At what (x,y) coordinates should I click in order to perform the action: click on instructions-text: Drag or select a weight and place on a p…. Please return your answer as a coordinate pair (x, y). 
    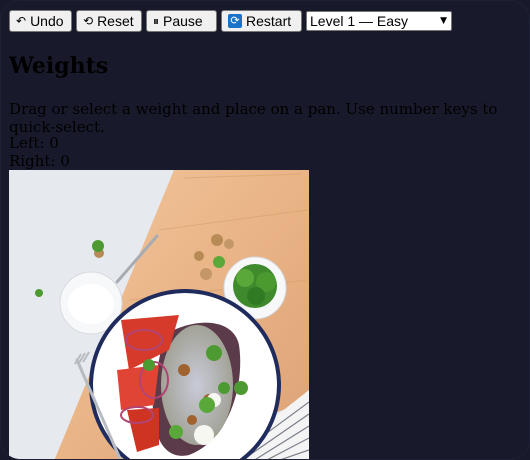
    Looking at the image, I should click on (253, 118).